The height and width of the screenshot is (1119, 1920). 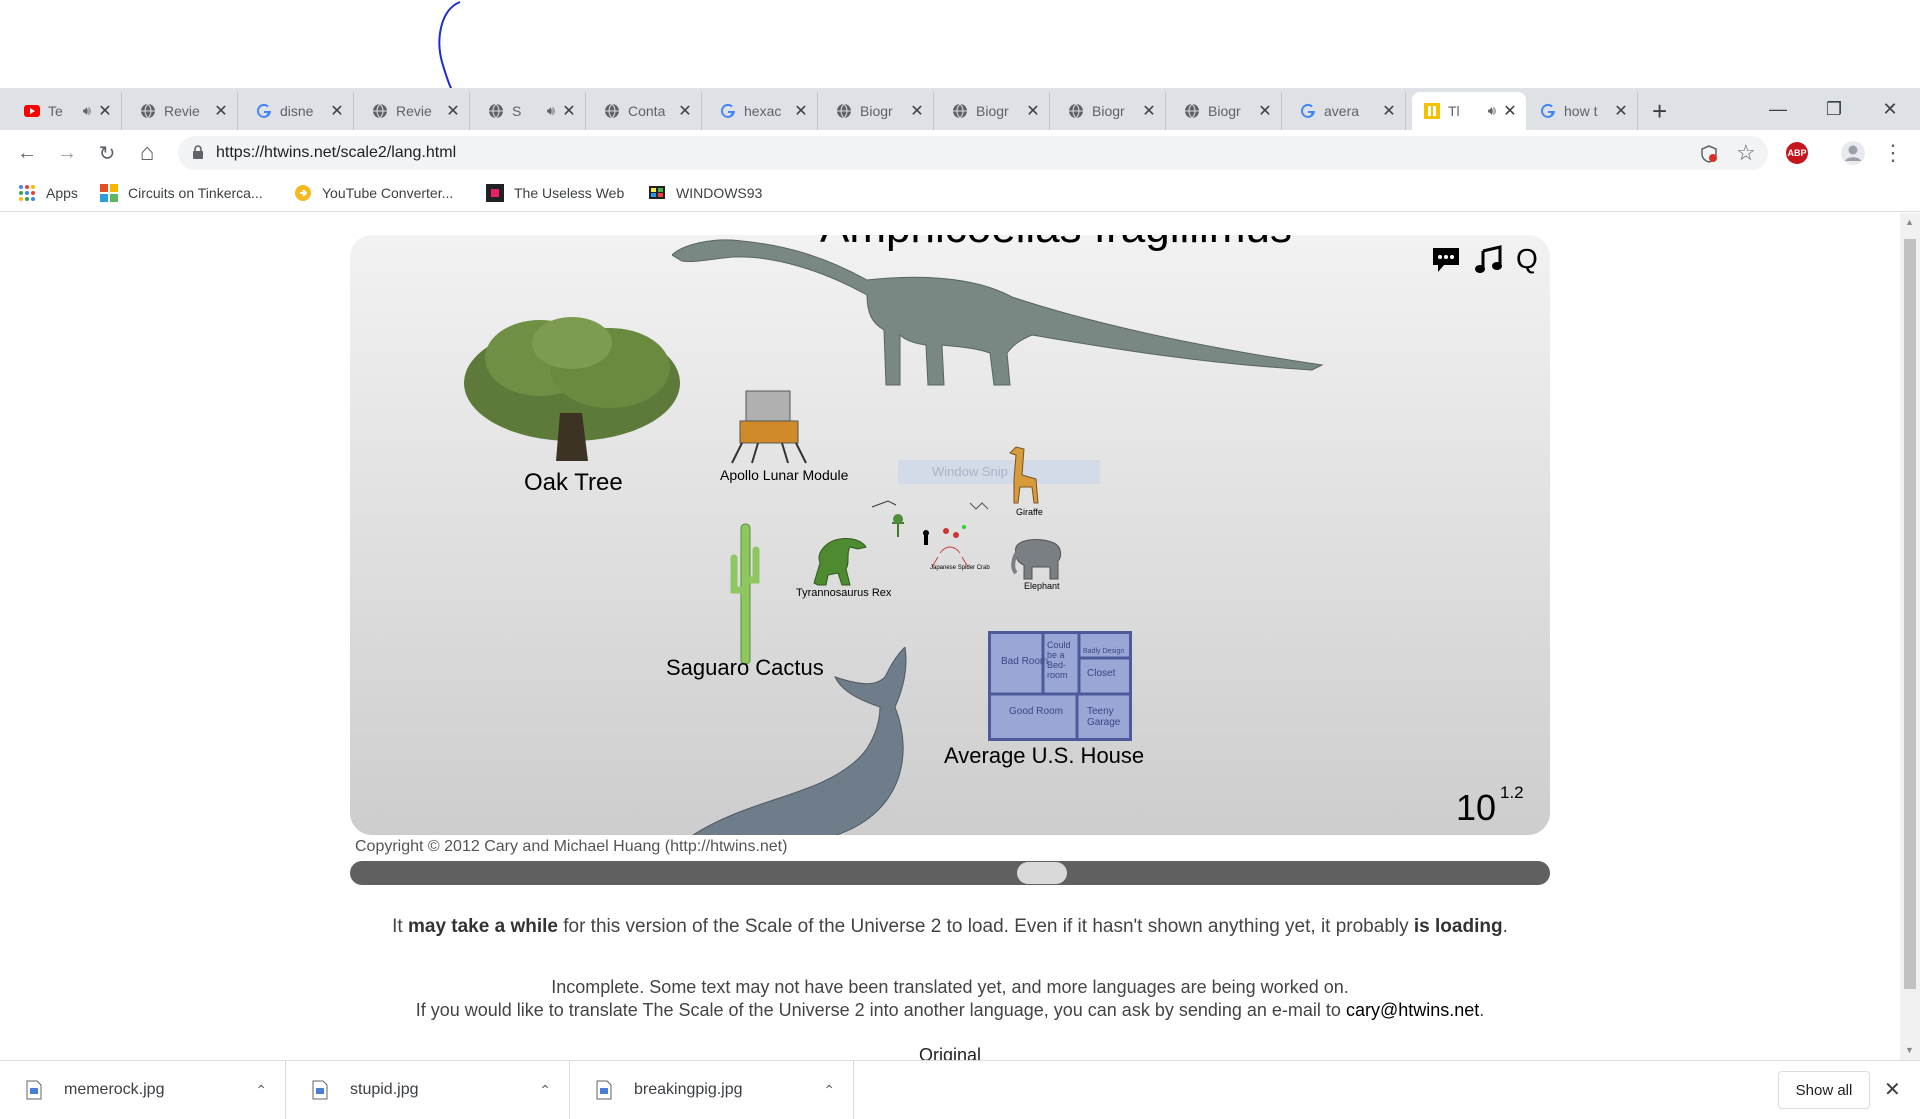 I want to click on close-window-button: ✕, so click(x=1890, y=109).